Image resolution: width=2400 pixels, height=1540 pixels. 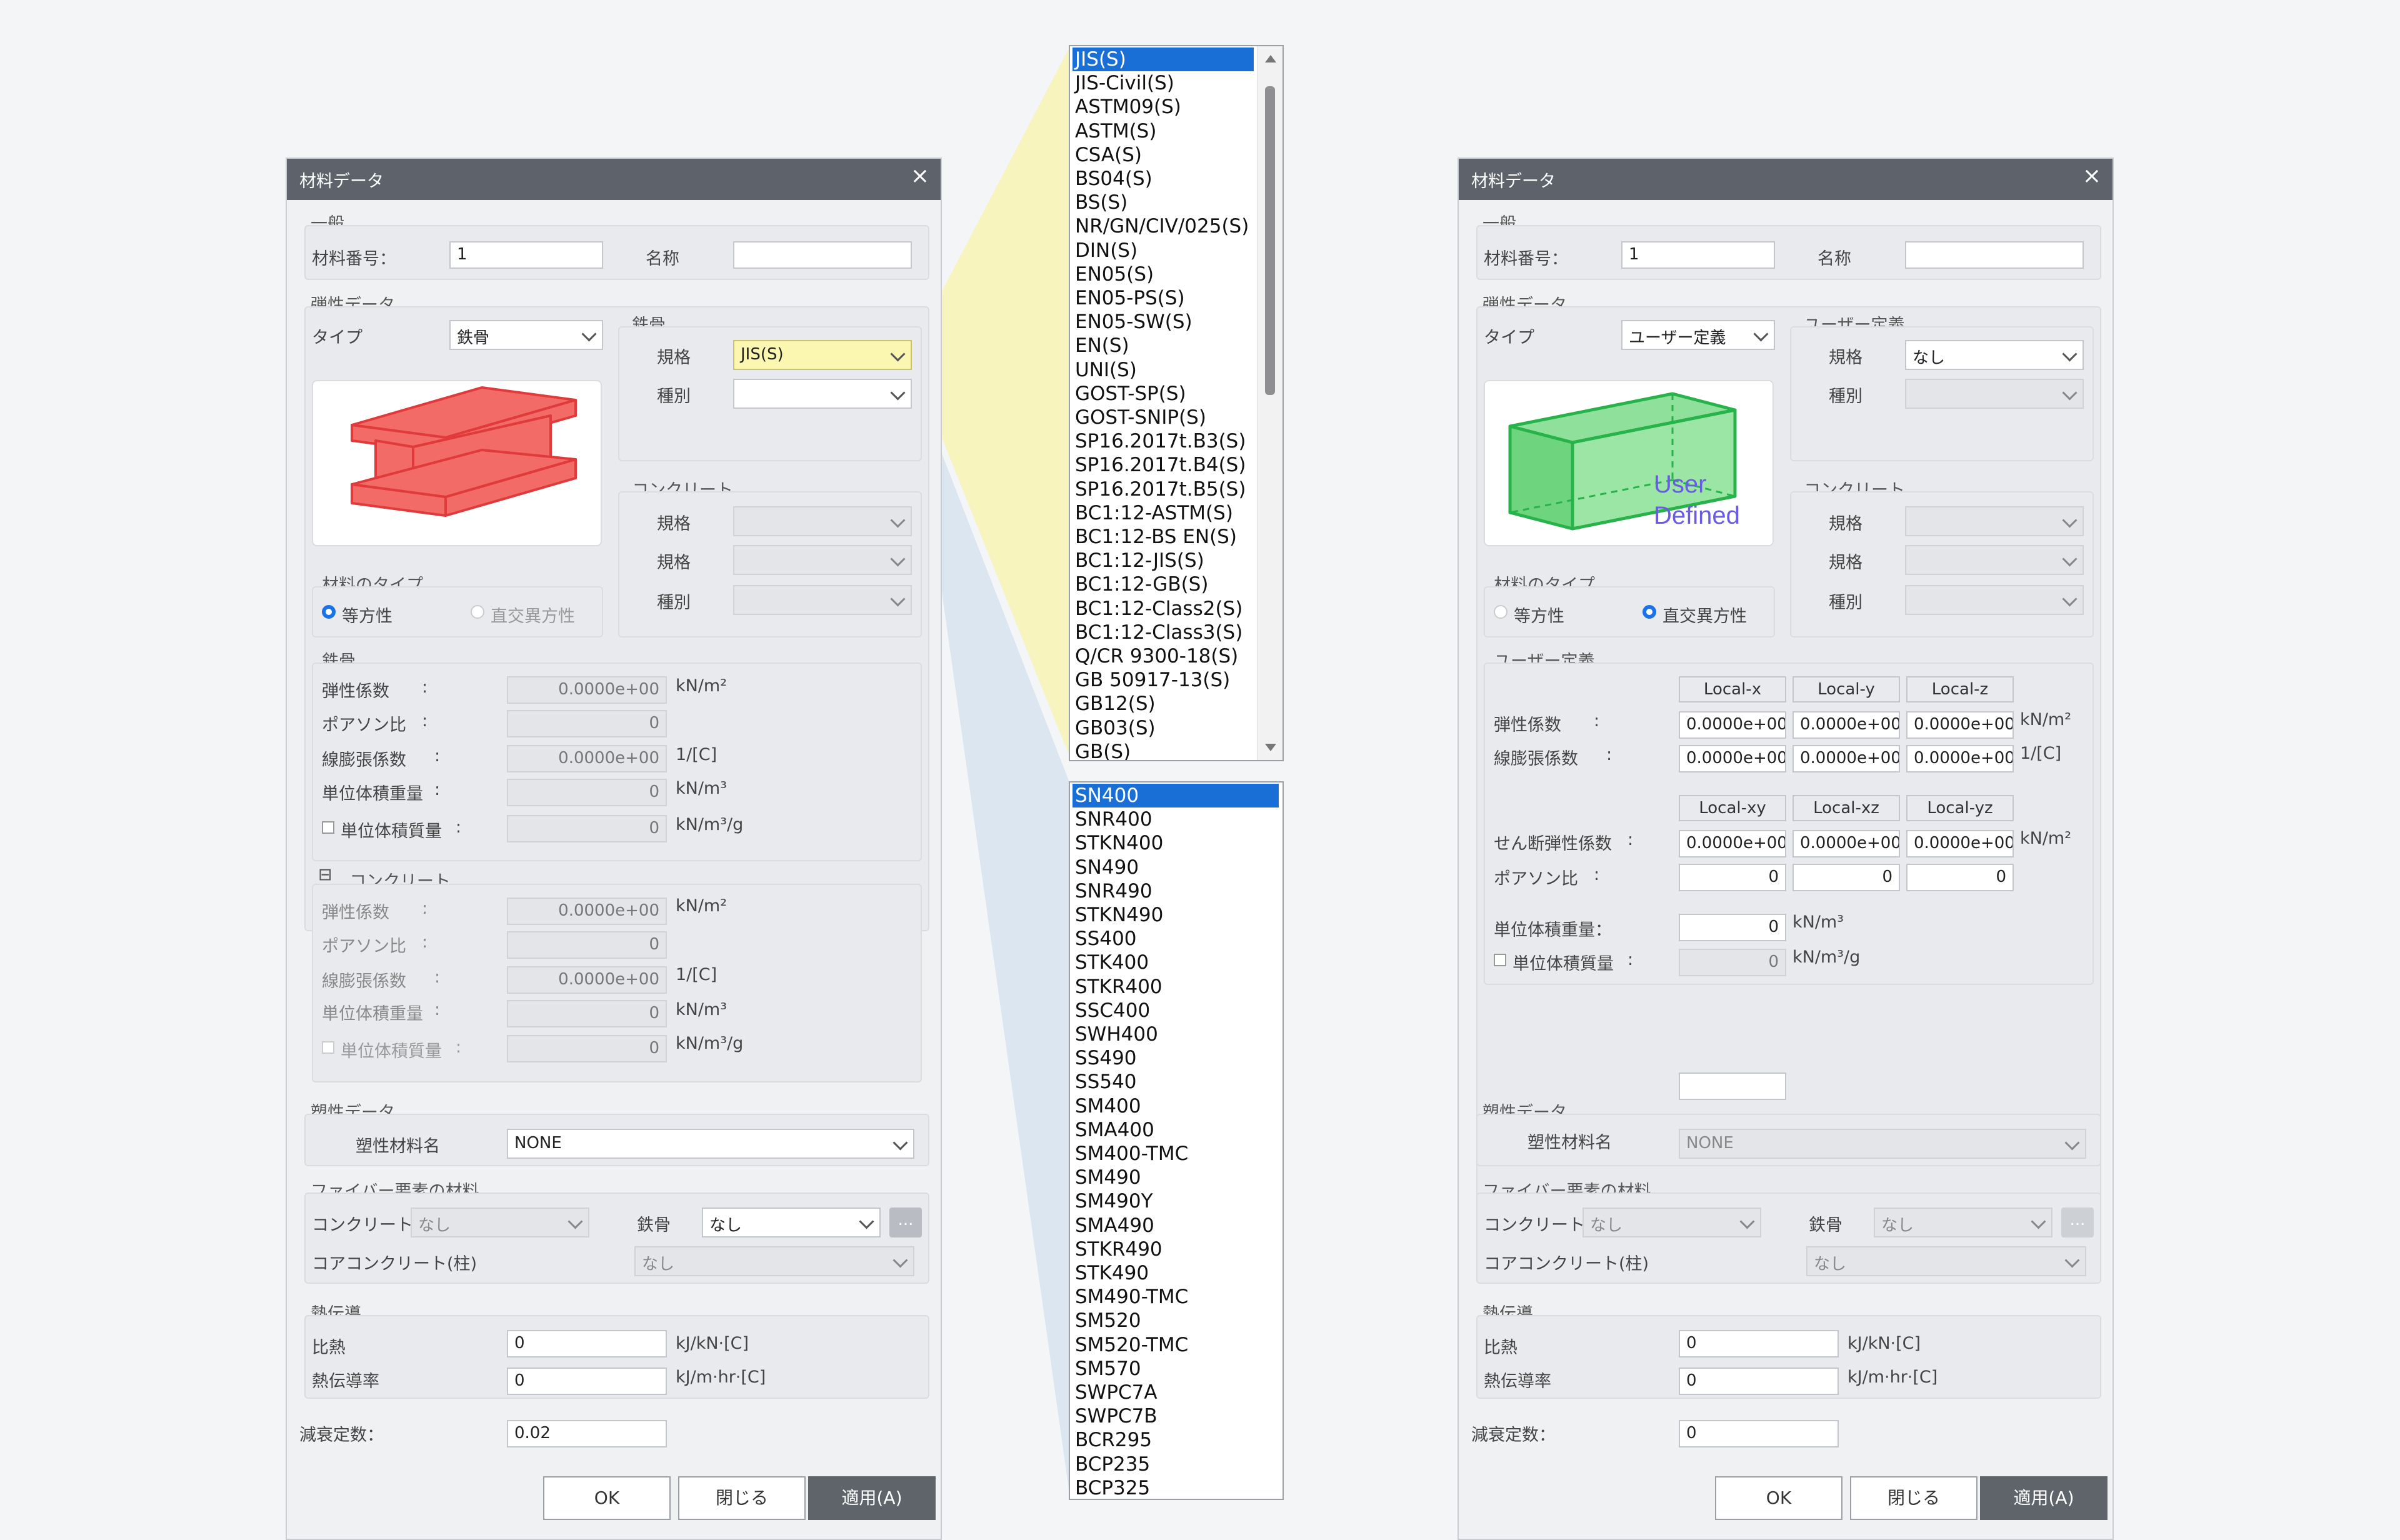 I want to click on conc-mass-checkbox, so click(x=328, y=1047).